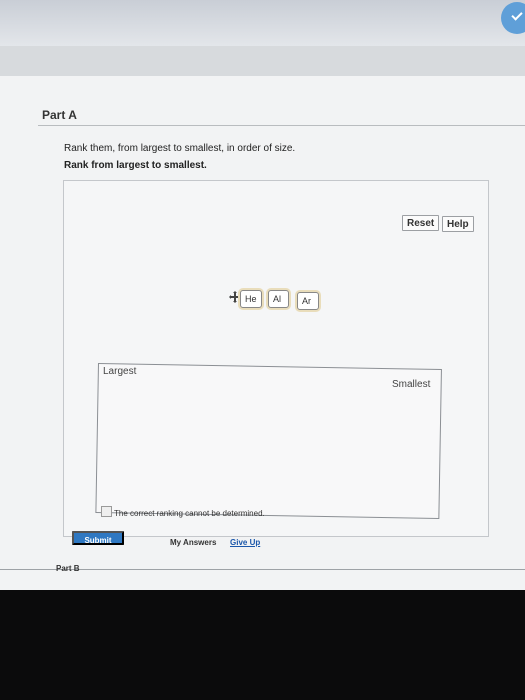 The height and width of the screenshot is (700, 525). I want to click on submit-button: Submit, so click(98, 538).